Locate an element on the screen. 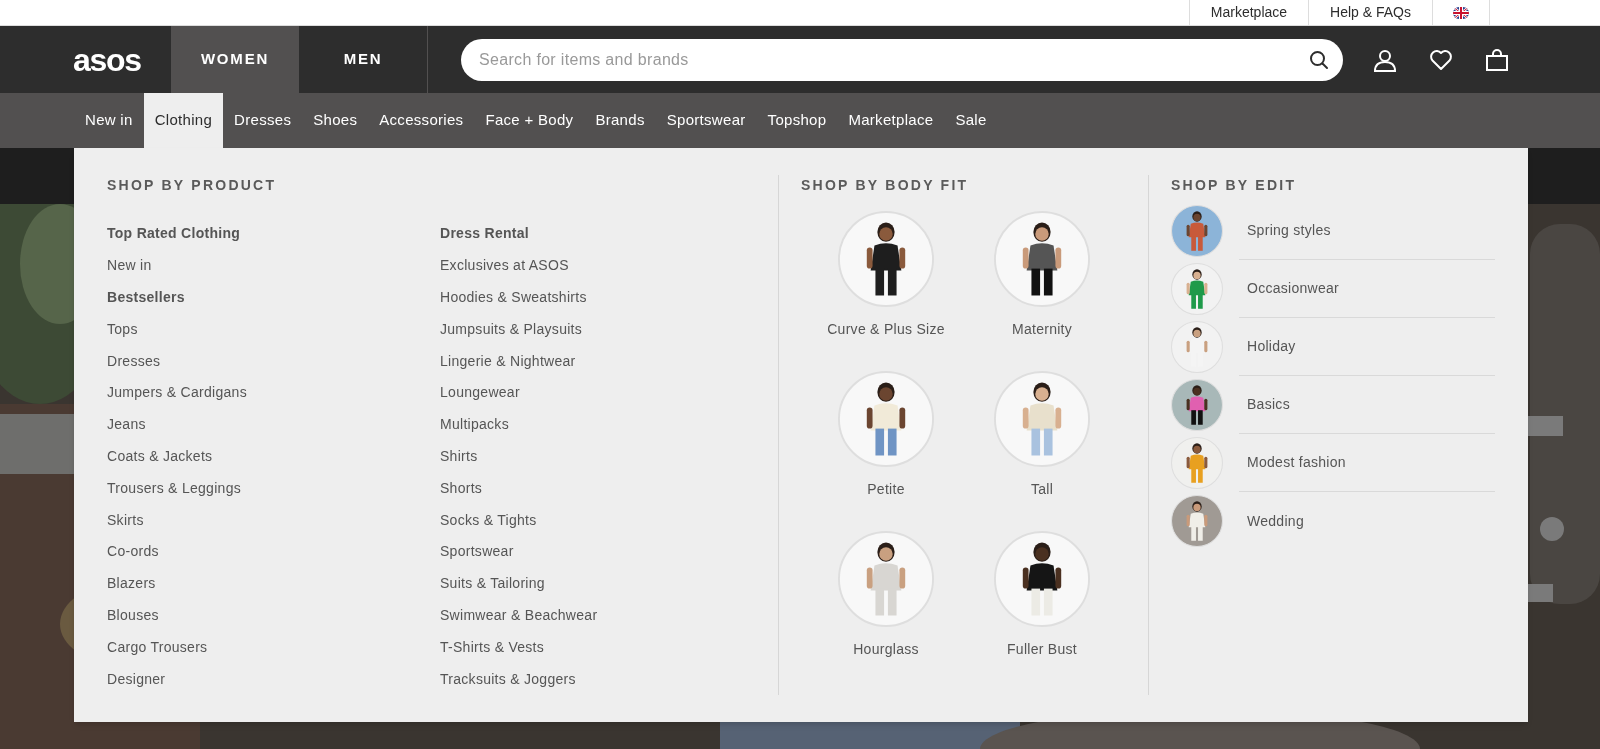  menu-link: Dresses is located at coordinates (134, 361).